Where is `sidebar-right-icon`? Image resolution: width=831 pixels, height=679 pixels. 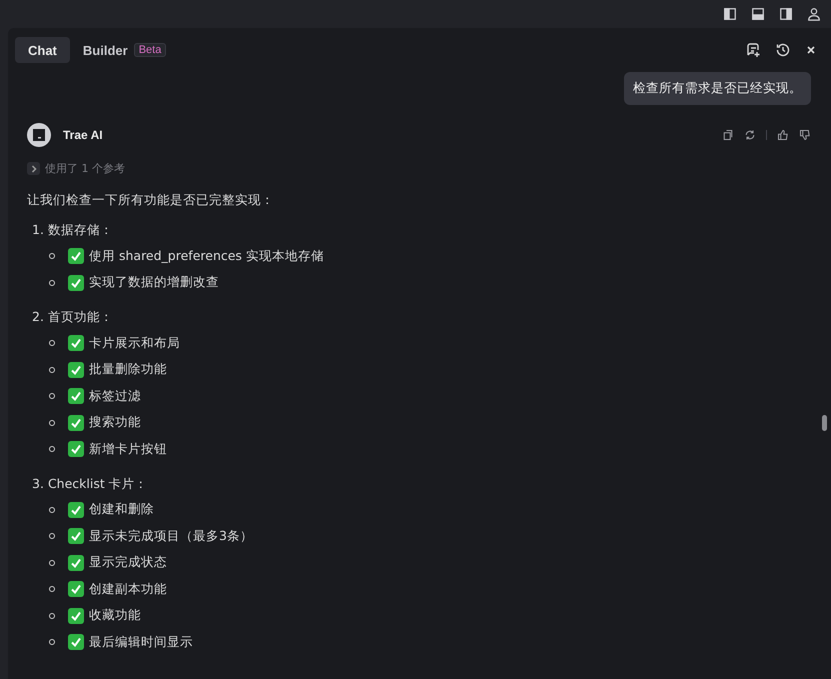 sidebar-right-icon is located at coordinates (786, 14).